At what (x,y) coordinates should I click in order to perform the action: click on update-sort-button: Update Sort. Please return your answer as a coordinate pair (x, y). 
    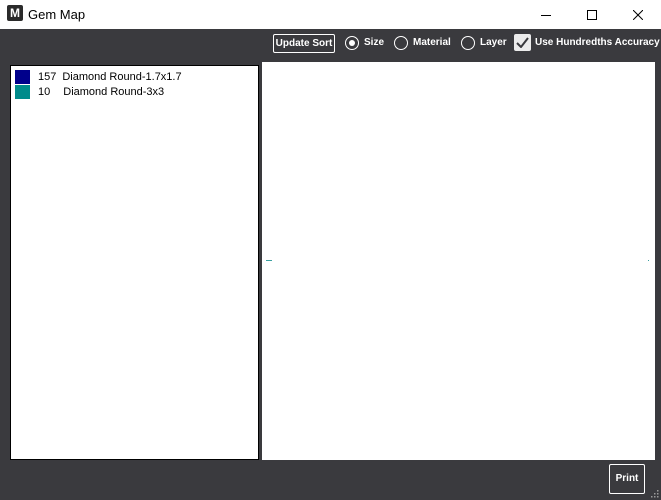
    Looking at the image, I should click on (304, 43).